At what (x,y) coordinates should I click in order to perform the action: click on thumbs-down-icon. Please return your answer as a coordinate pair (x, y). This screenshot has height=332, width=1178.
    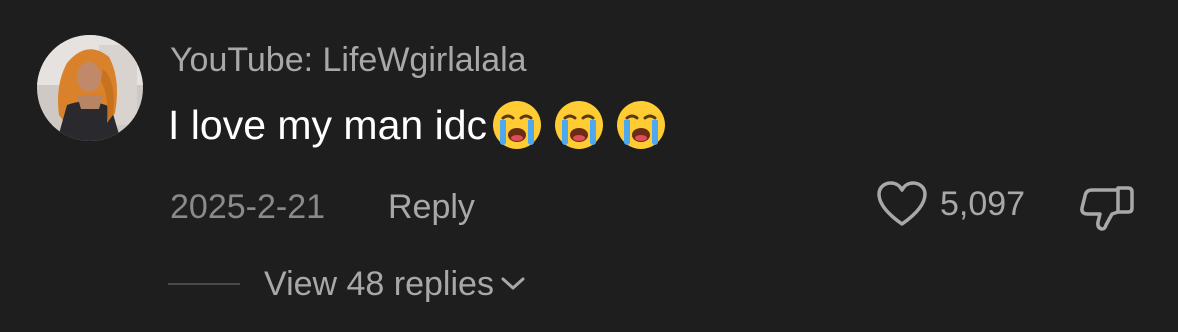
    Looking at the image, I should click on (1107, 208).